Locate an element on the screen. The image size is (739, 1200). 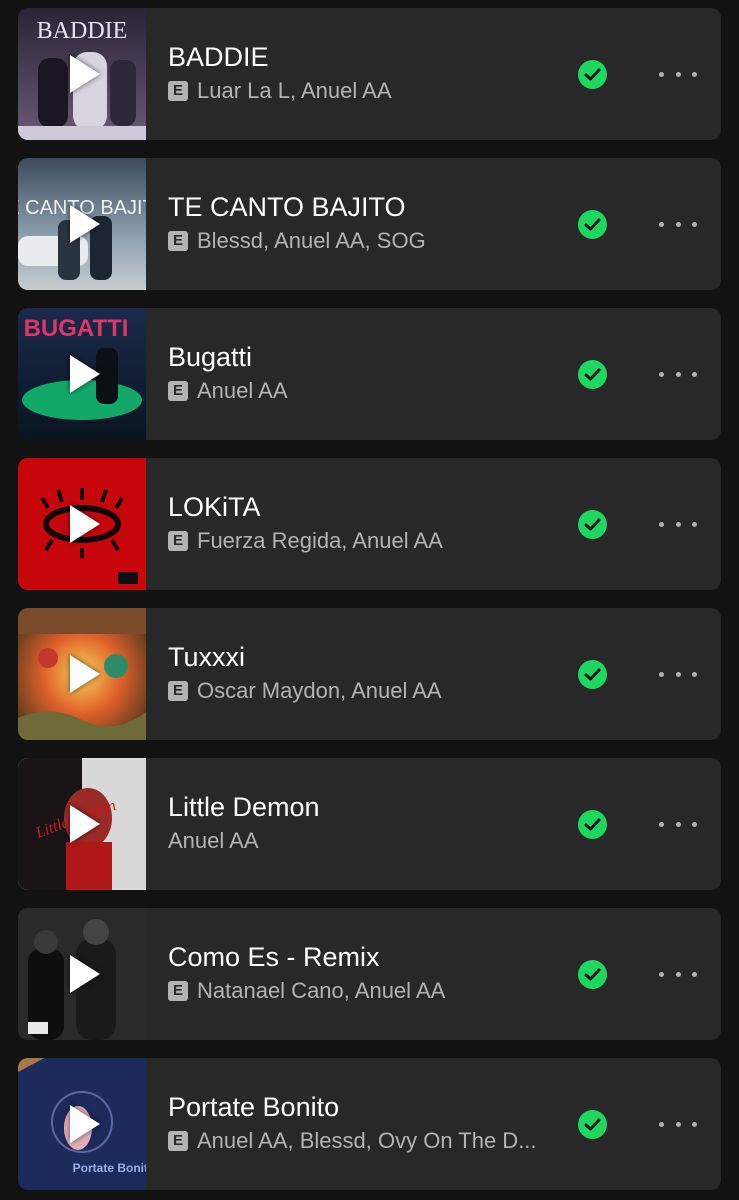
track-artists: Natanael Cano, Anuel AA is located at coordinates (321, 990).